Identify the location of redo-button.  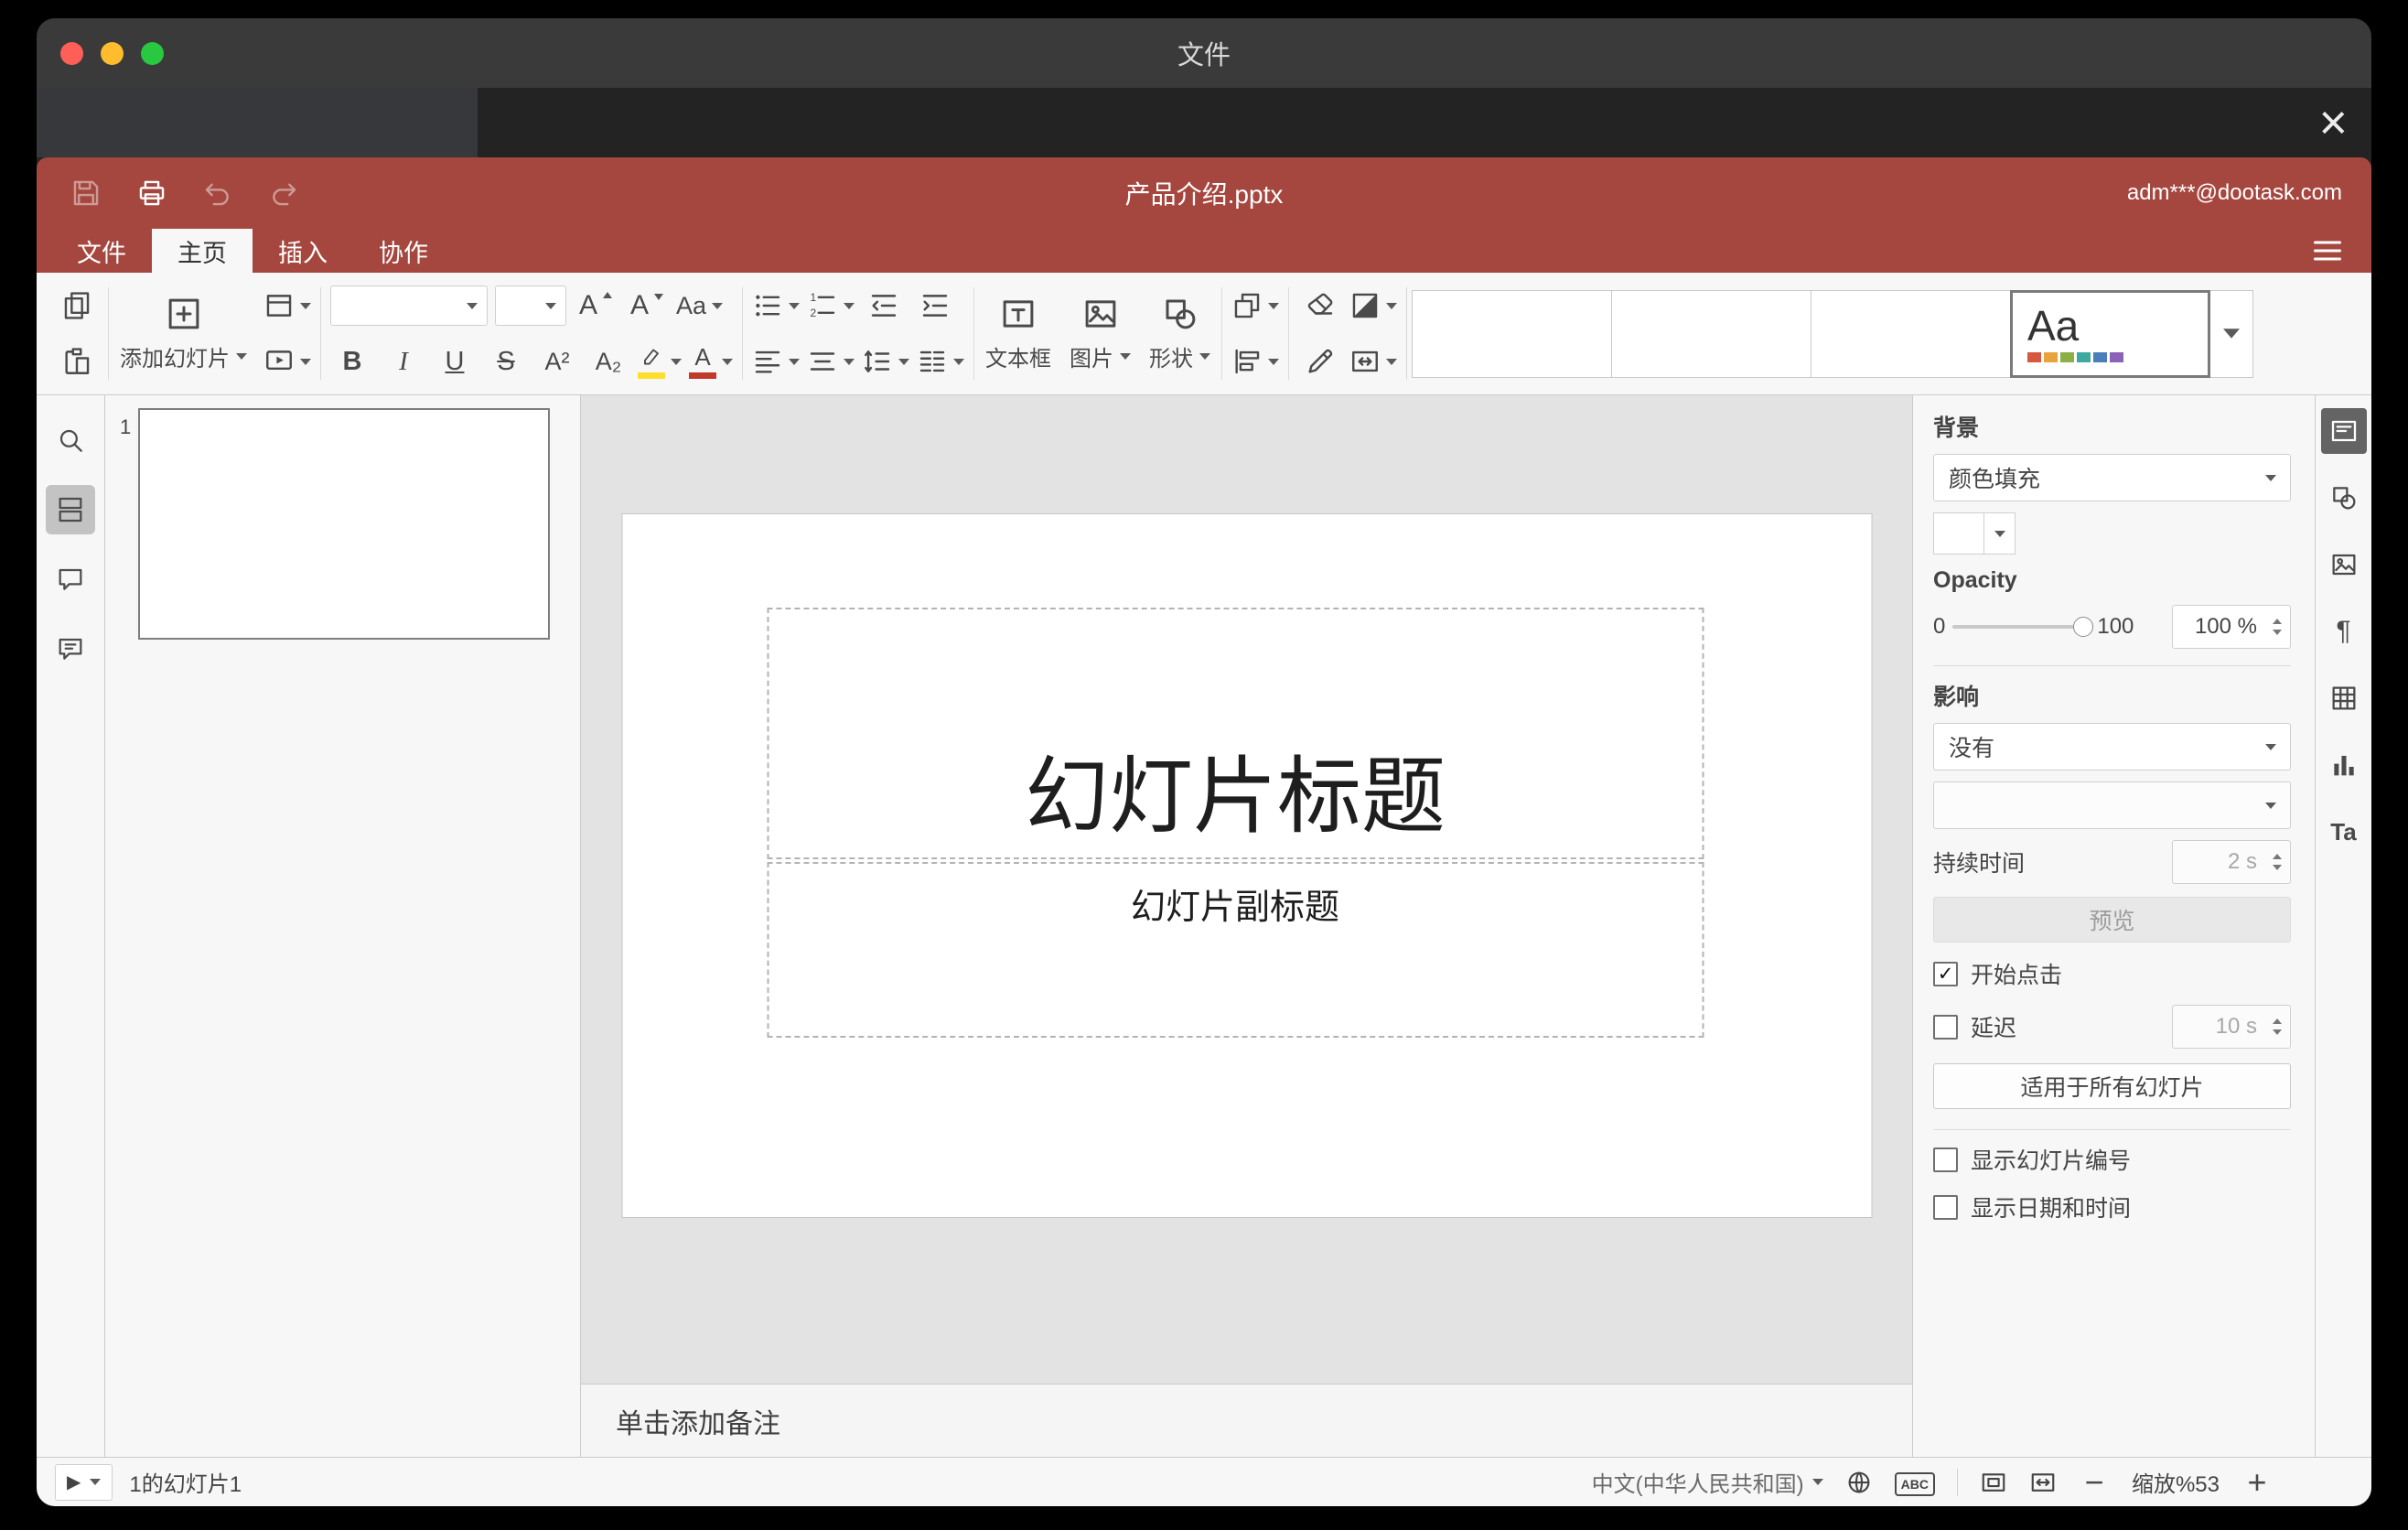
(283, 193).